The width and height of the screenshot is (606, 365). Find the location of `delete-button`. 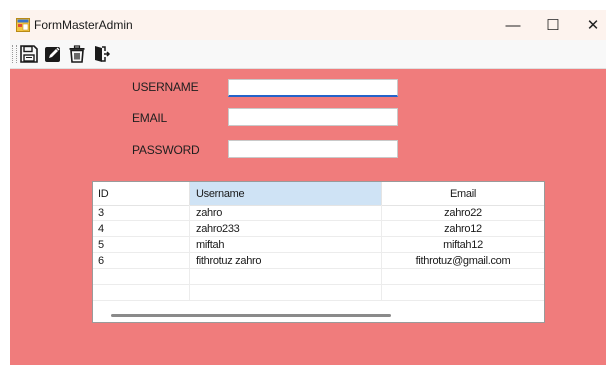

delete-button is located at coordinates (77, 54).